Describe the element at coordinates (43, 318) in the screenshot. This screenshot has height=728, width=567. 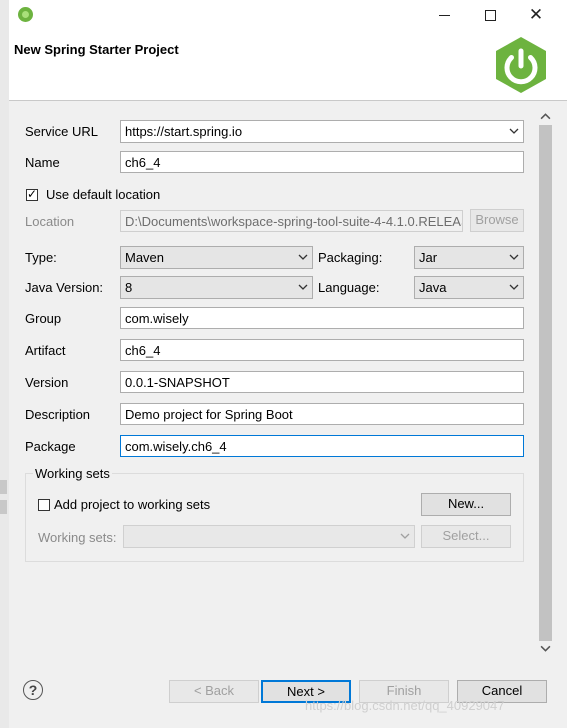
I see `group-label: Group` at that location.